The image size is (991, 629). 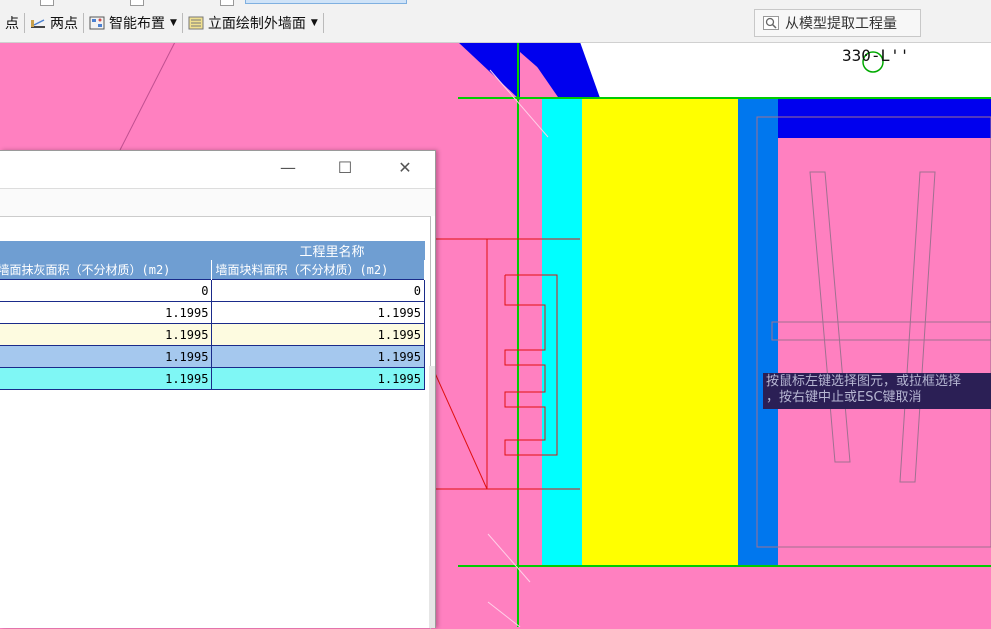 I want to click on dark-blue-layer, so click(x=884, y=118).